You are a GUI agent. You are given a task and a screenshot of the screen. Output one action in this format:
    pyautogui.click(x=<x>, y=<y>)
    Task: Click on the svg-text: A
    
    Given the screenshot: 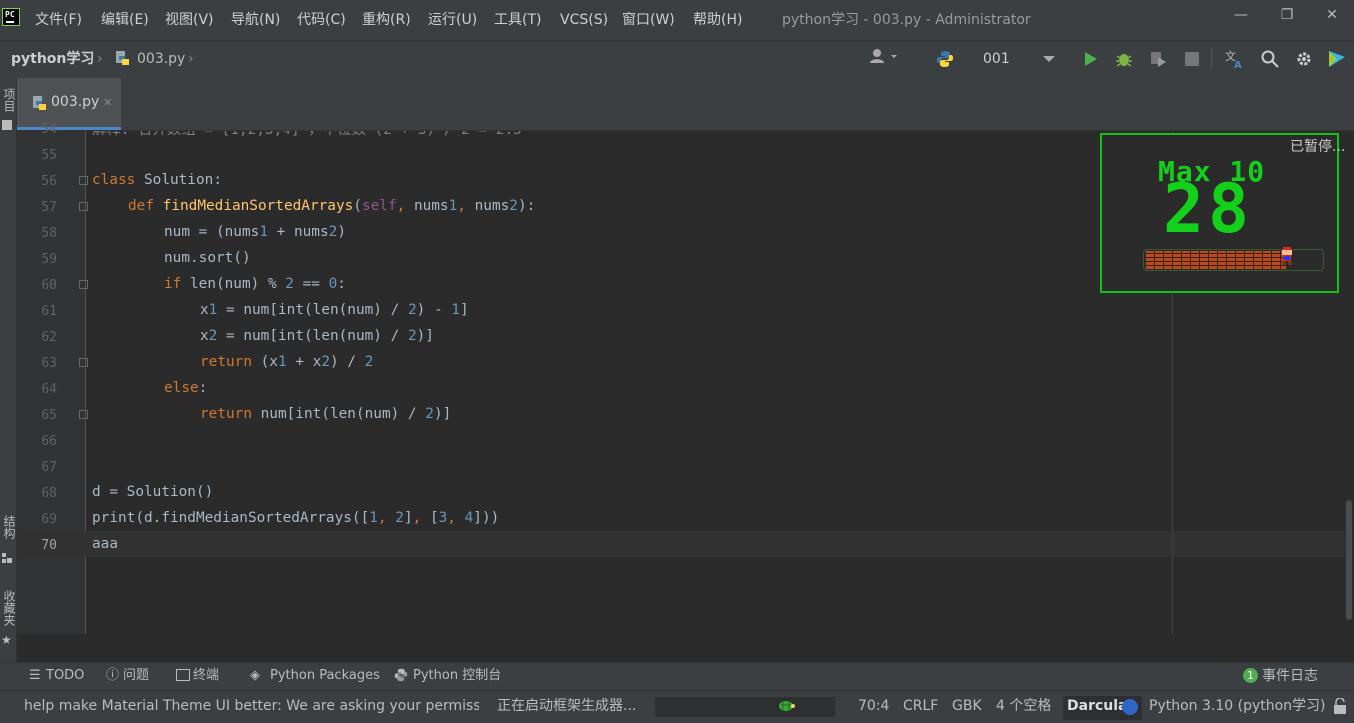 What is the action you would take?
    pyautogui.click(x=1238, y=64)
    